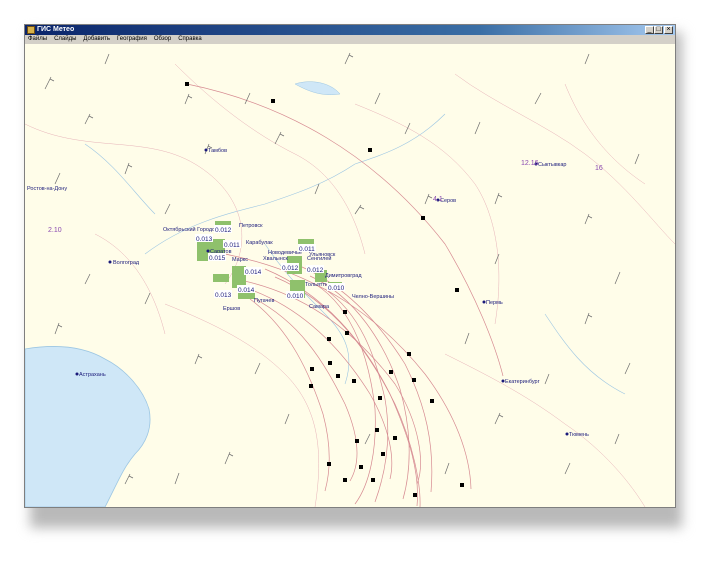 The image size is (703, 565). What do you see at coordinates (552, 165) in the screenshot?
I see `city-label: Сыктывкар` at bounding box center [552, 165].